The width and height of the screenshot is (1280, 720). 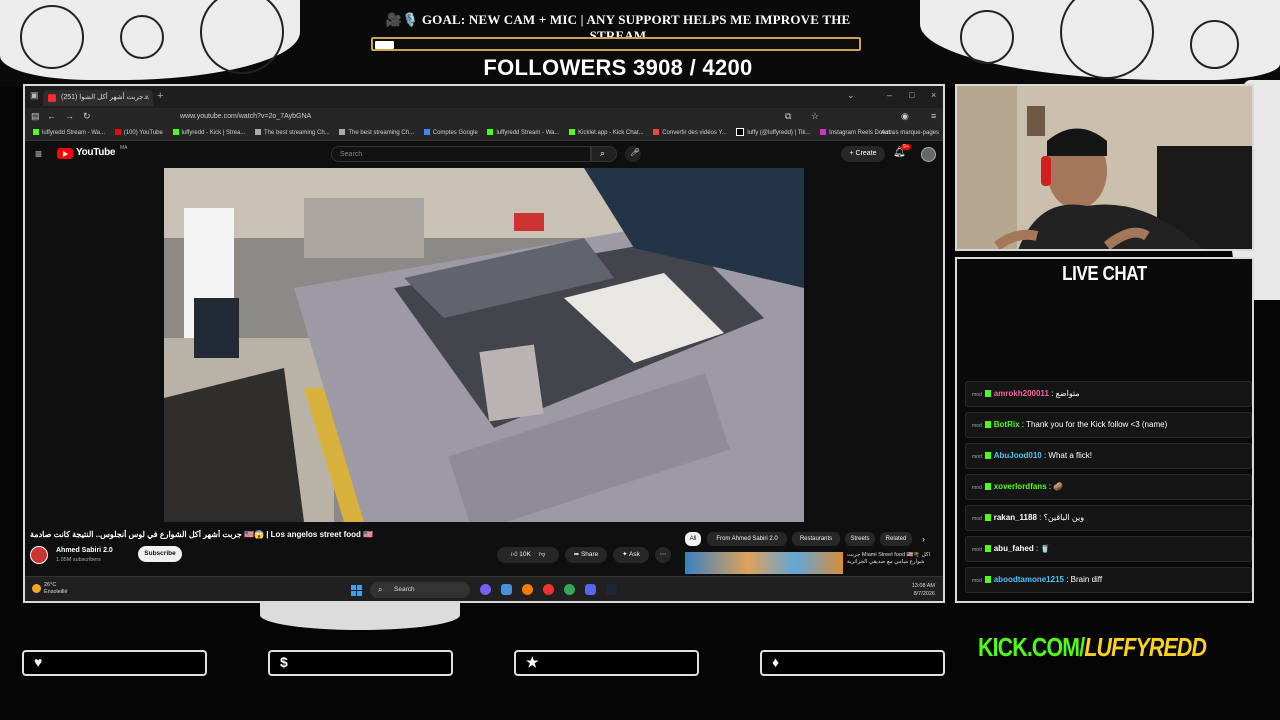 I want to click on copilot-icon, so click(x=485, y=589).